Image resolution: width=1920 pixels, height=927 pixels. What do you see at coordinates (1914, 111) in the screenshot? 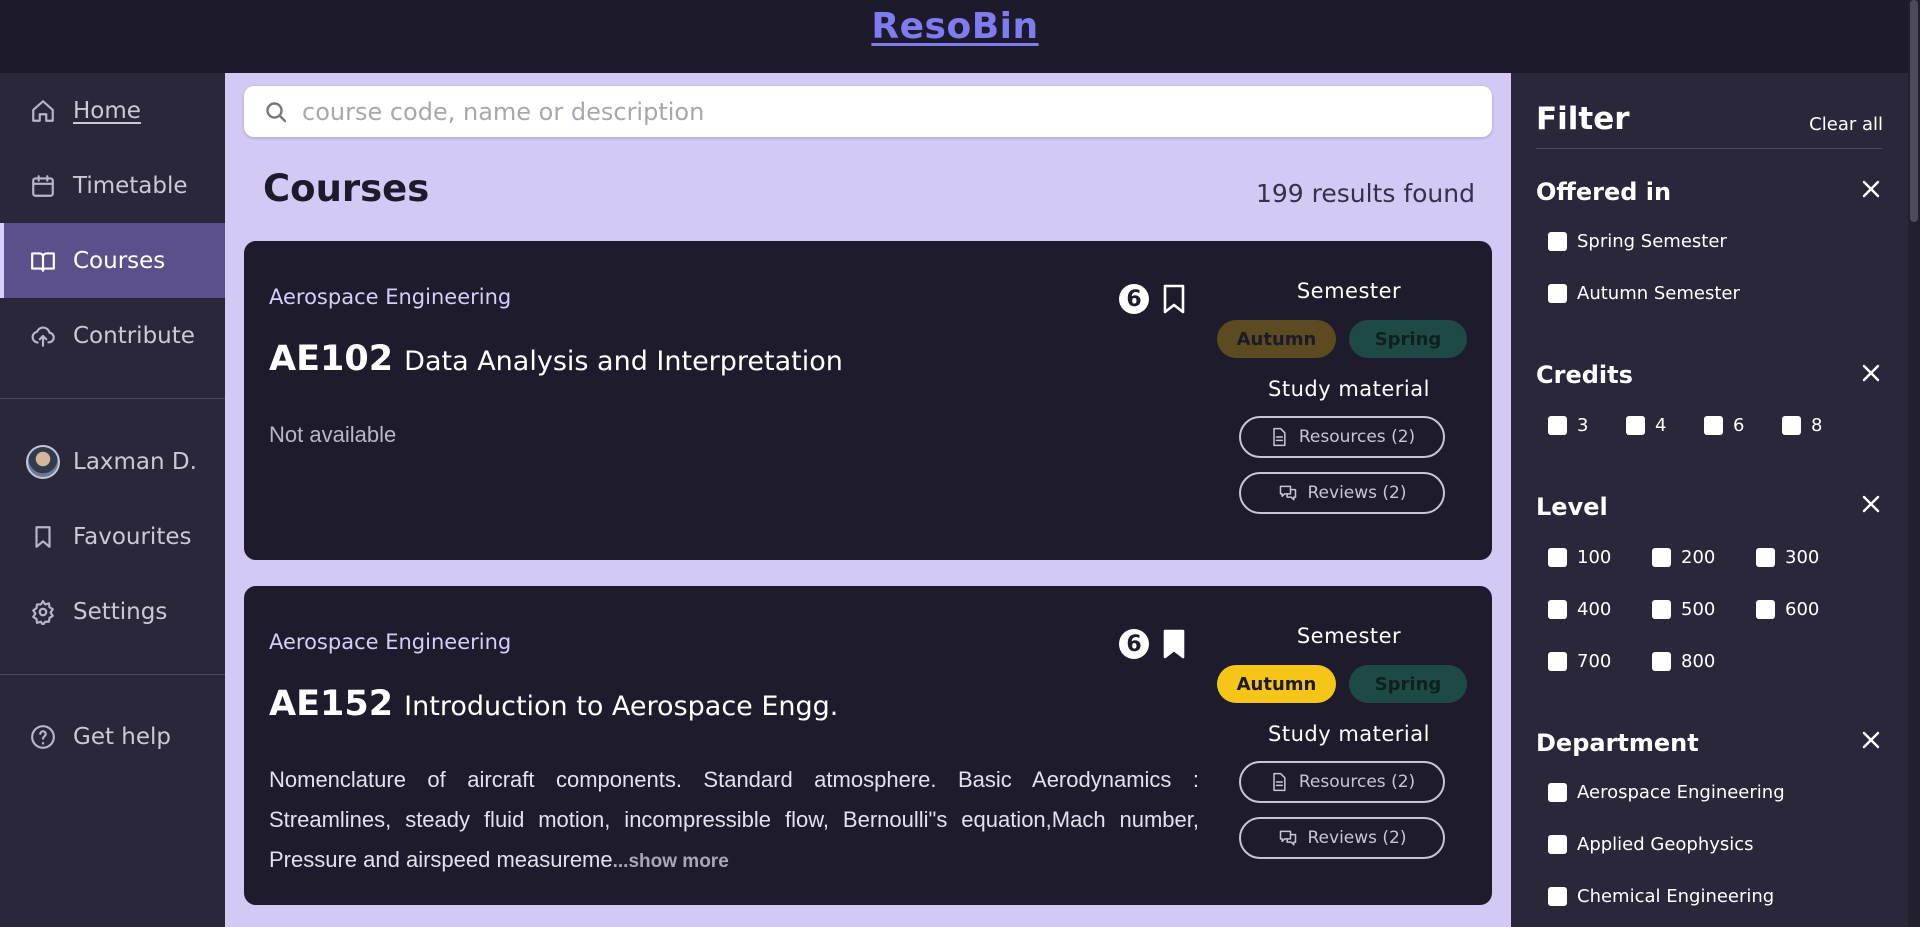
I see `scrollbar-thumb` at bounding box center [1914, 111].